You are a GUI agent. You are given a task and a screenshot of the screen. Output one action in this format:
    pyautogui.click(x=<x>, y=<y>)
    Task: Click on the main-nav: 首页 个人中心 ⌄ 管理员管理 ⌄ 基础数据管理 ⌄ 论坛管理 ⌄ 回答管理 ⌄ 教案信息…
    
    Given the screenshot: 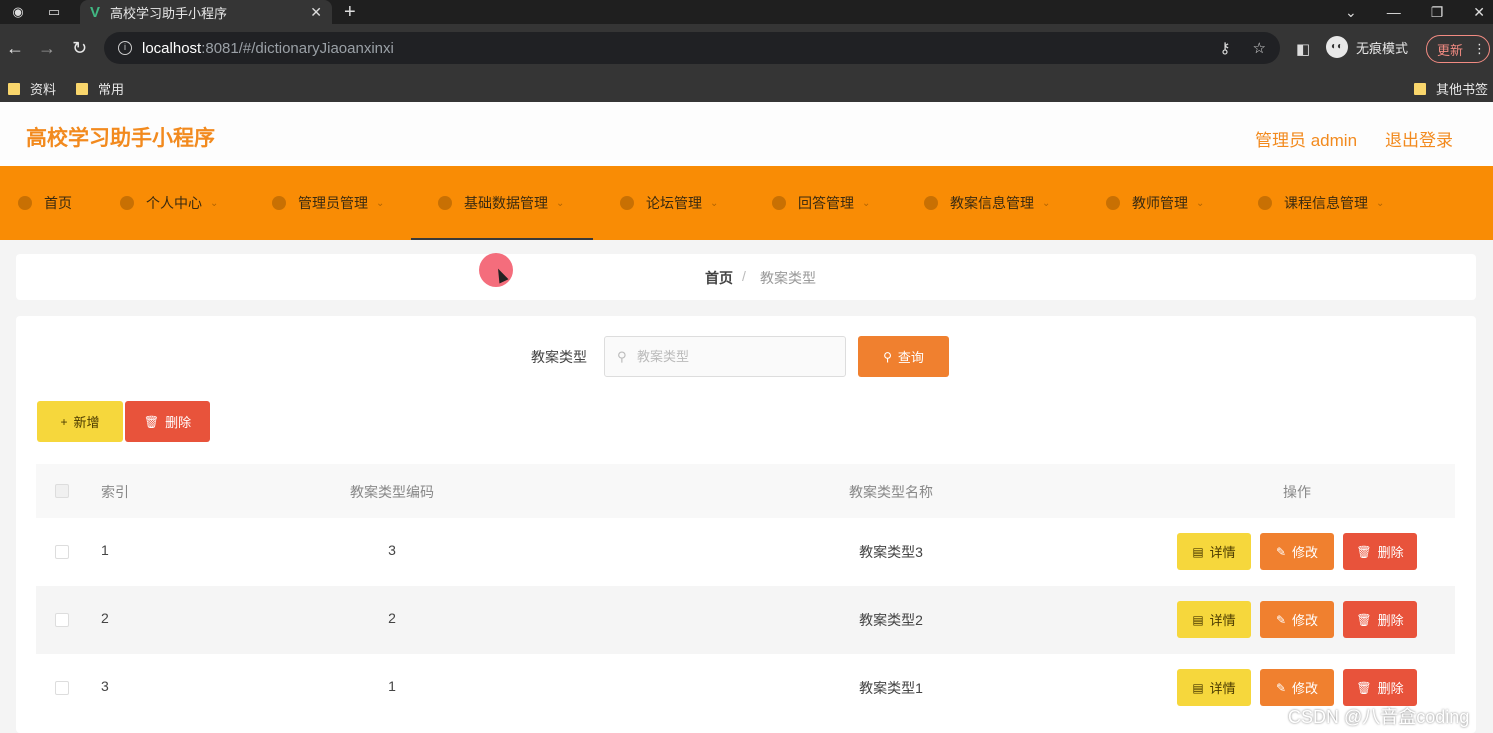 What is the action you would take?
    pyautogui.click(x=746, y=203)
    